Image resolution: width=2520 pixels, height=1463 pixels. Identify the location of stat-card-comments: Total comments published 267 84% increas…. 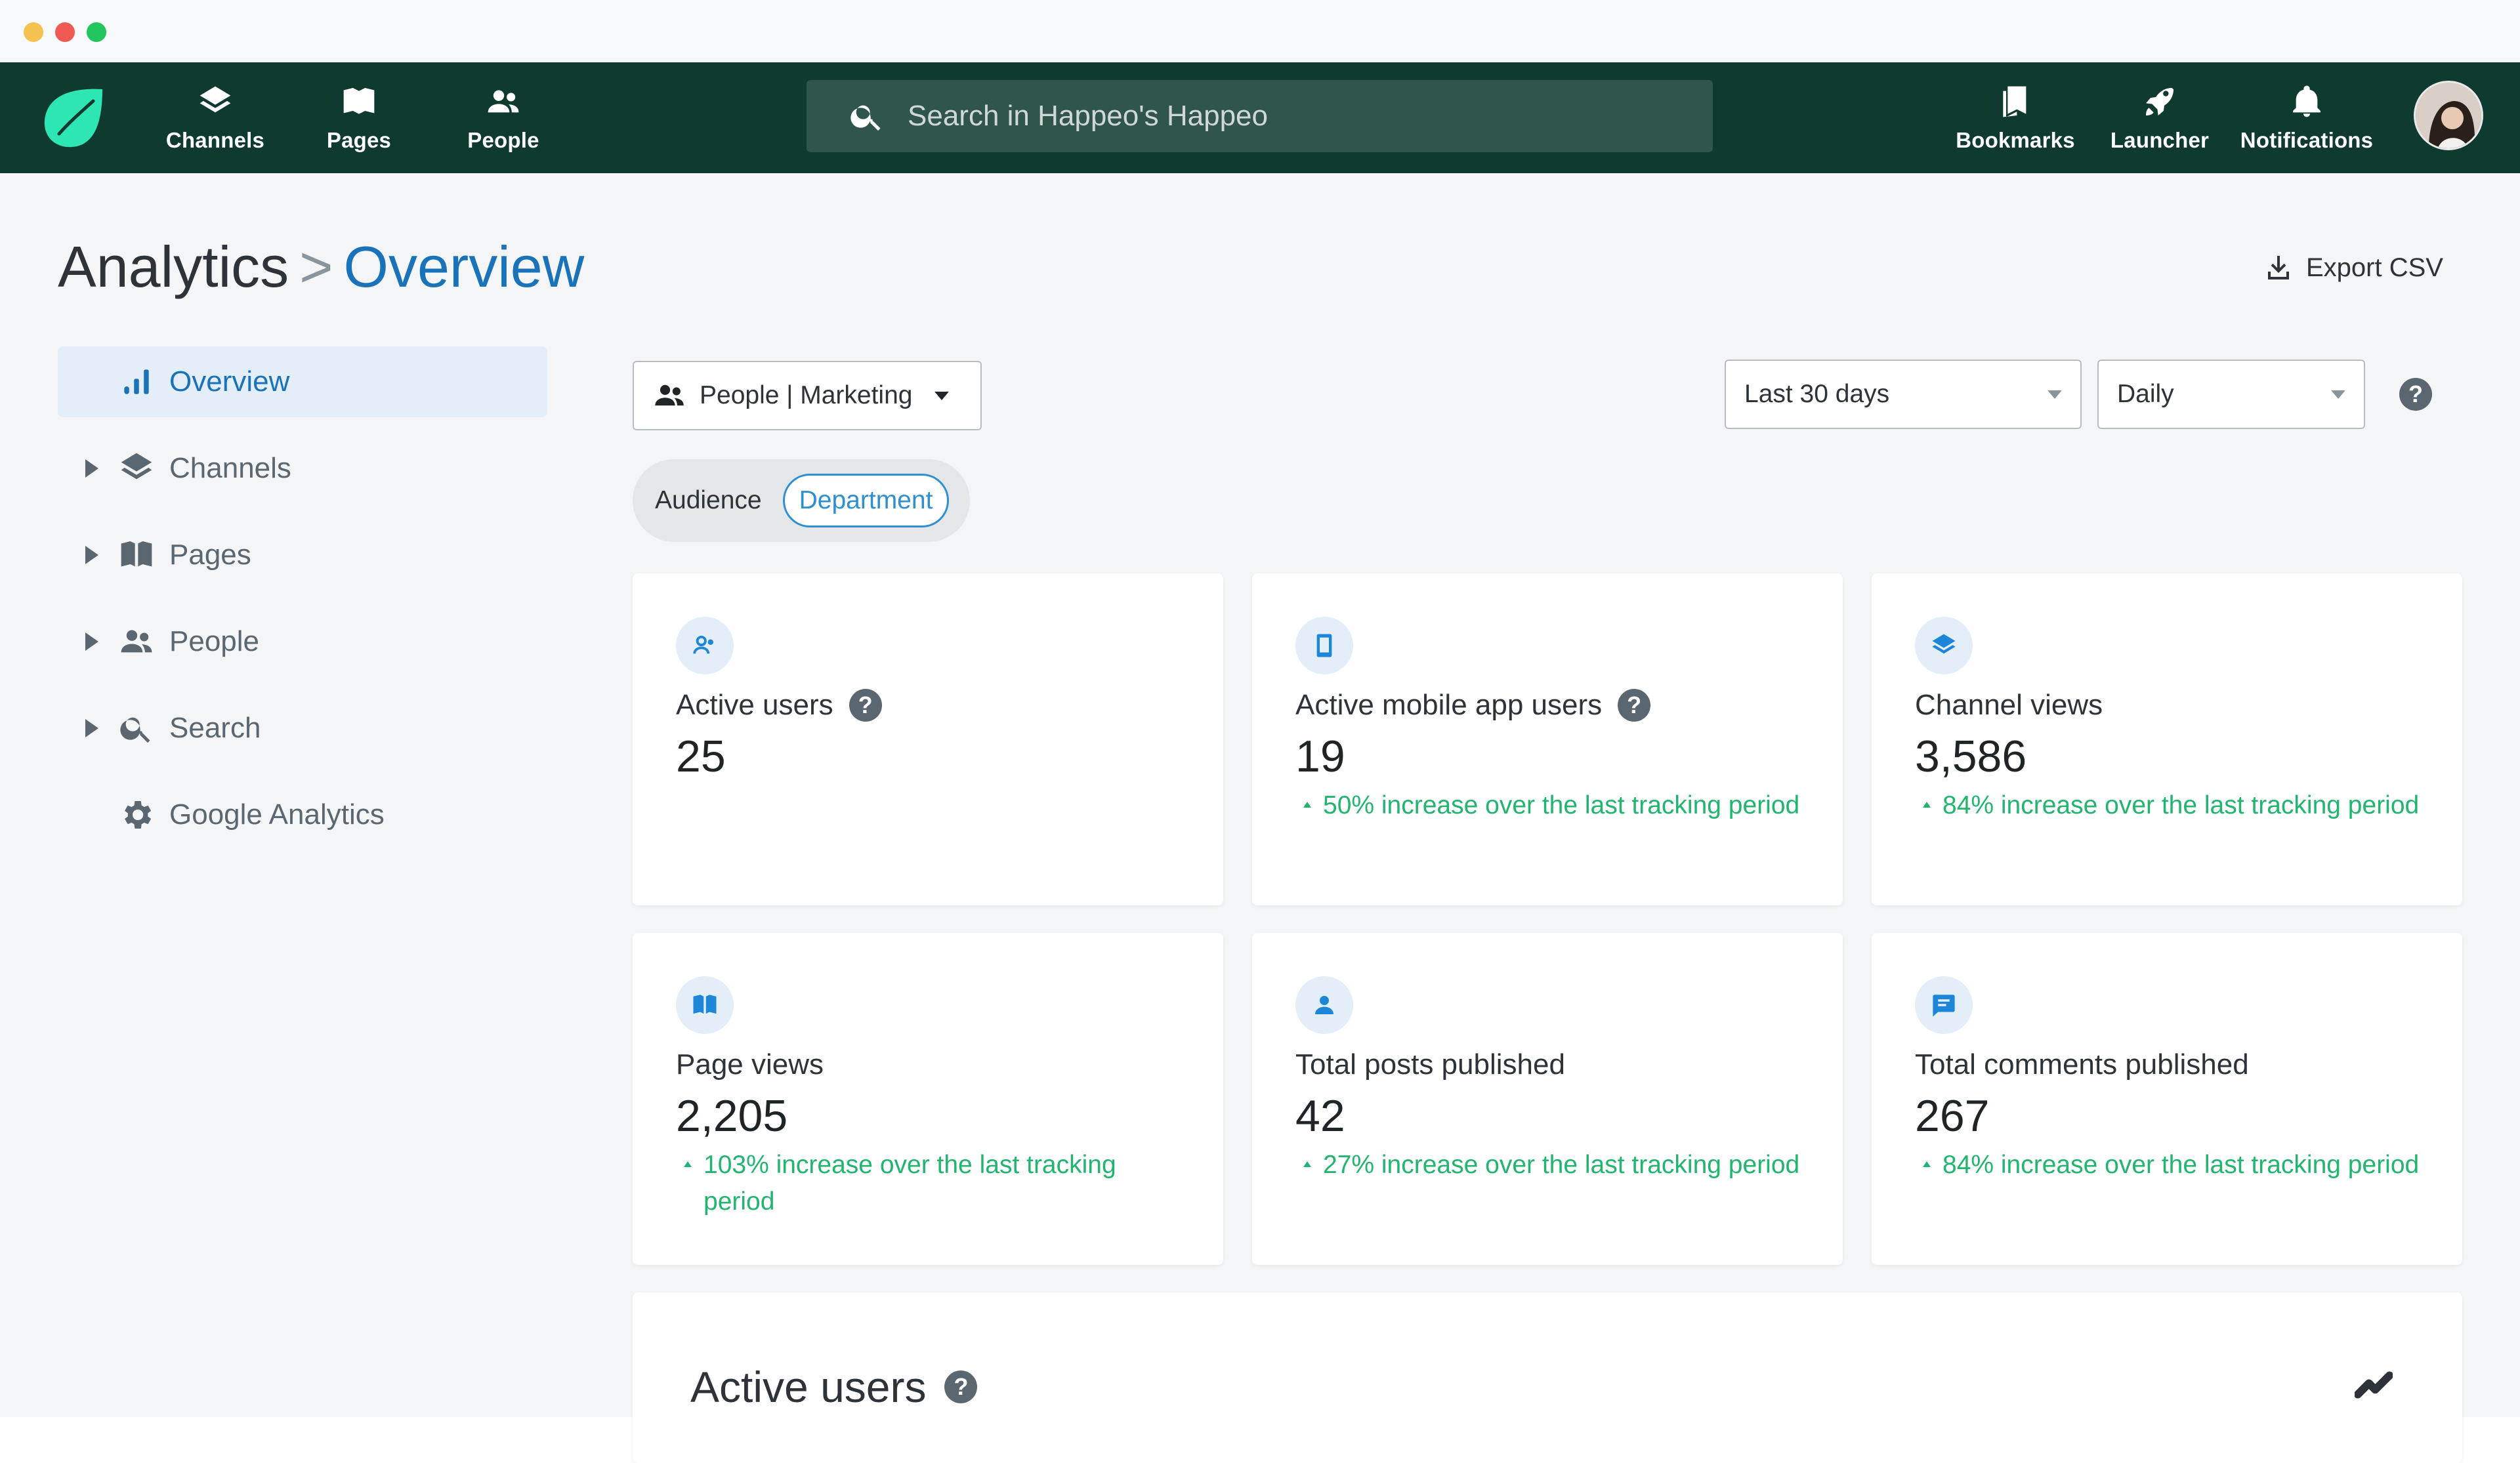
(2167, 1099).